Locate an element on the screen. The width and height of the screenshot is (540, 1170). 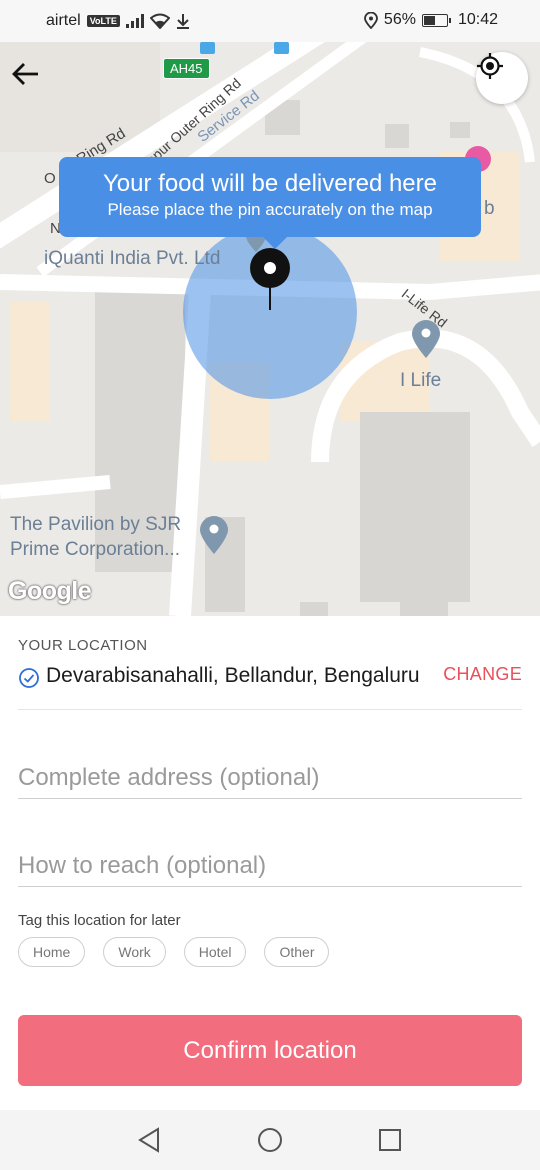
home-icon is located at coordinates (270, 1140).